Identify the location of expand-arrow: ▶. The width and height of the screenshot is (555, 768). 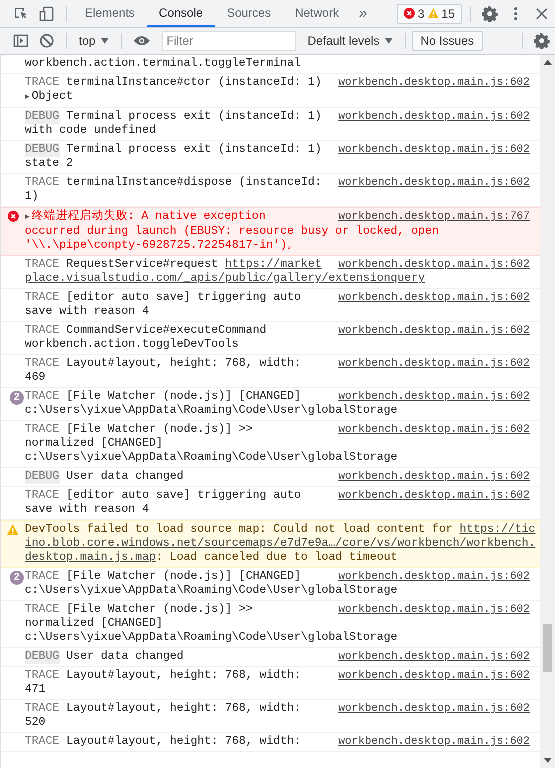
(27, 218).